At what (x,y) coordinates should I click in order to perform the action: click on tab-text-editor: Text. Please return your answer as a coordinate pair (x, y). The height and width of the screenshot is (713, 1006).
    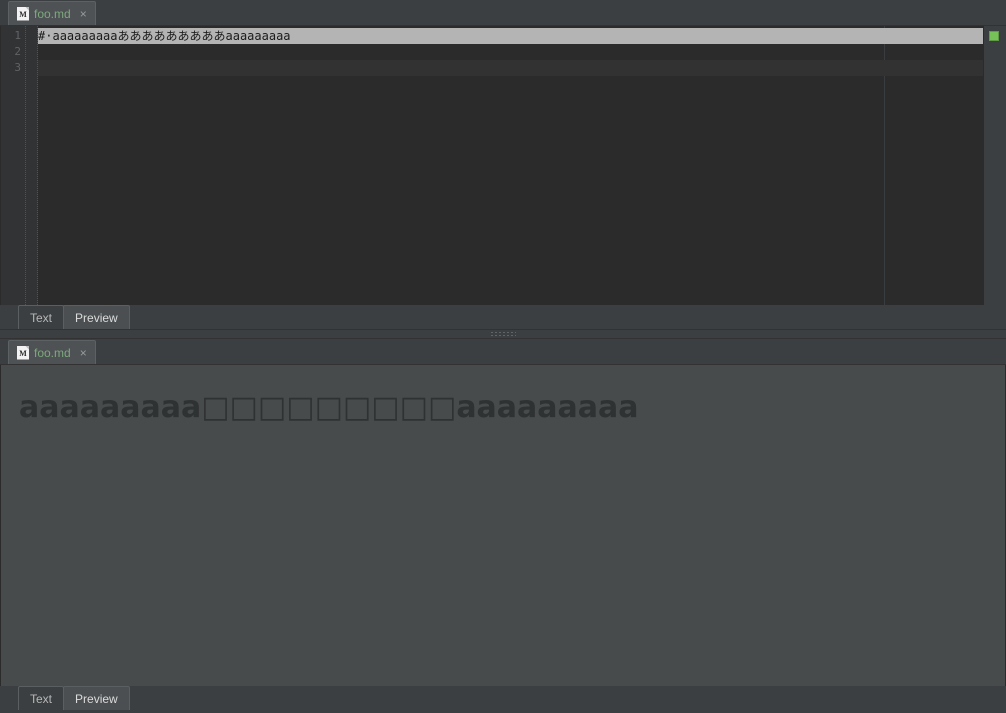
    Looking at the image, I should click on (41, 317).